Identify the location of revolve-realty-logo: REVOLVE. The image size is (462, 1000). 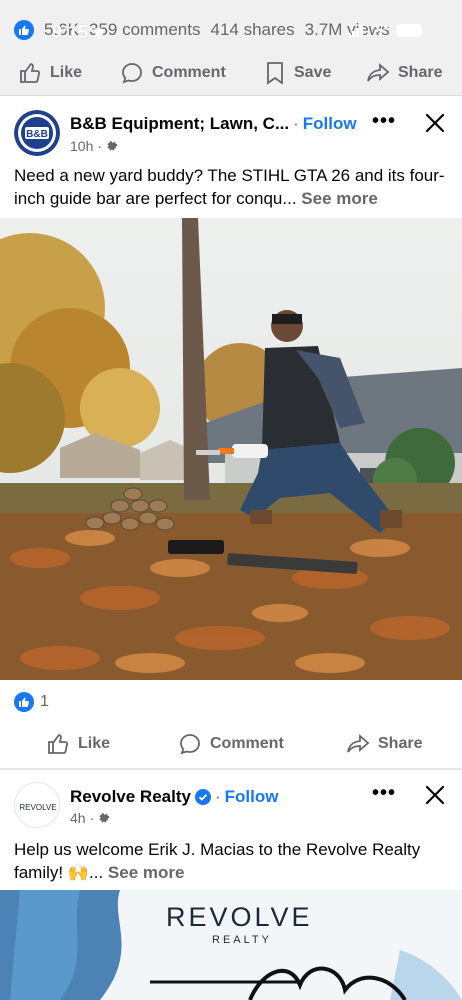
(37, 807).